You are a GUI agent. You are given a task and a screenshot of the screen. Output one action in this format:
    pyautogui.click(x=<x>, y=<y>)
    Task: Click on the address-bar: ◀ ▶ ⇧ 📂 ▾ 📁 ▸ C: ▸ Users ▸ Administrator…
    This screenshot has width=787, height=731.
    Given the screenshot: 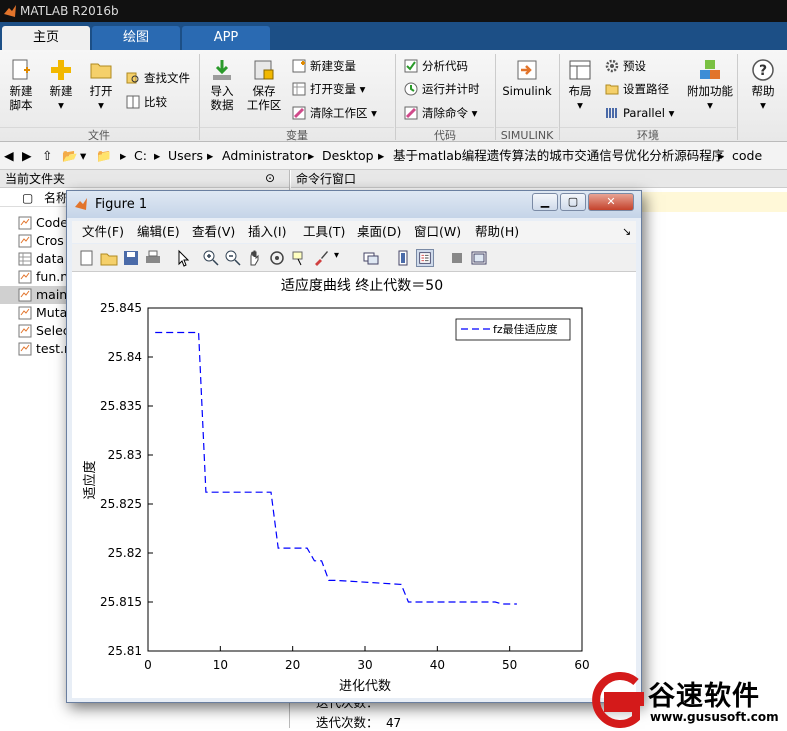 What is the action you would take?
    pyautogui.click(x=393, y=156)
    